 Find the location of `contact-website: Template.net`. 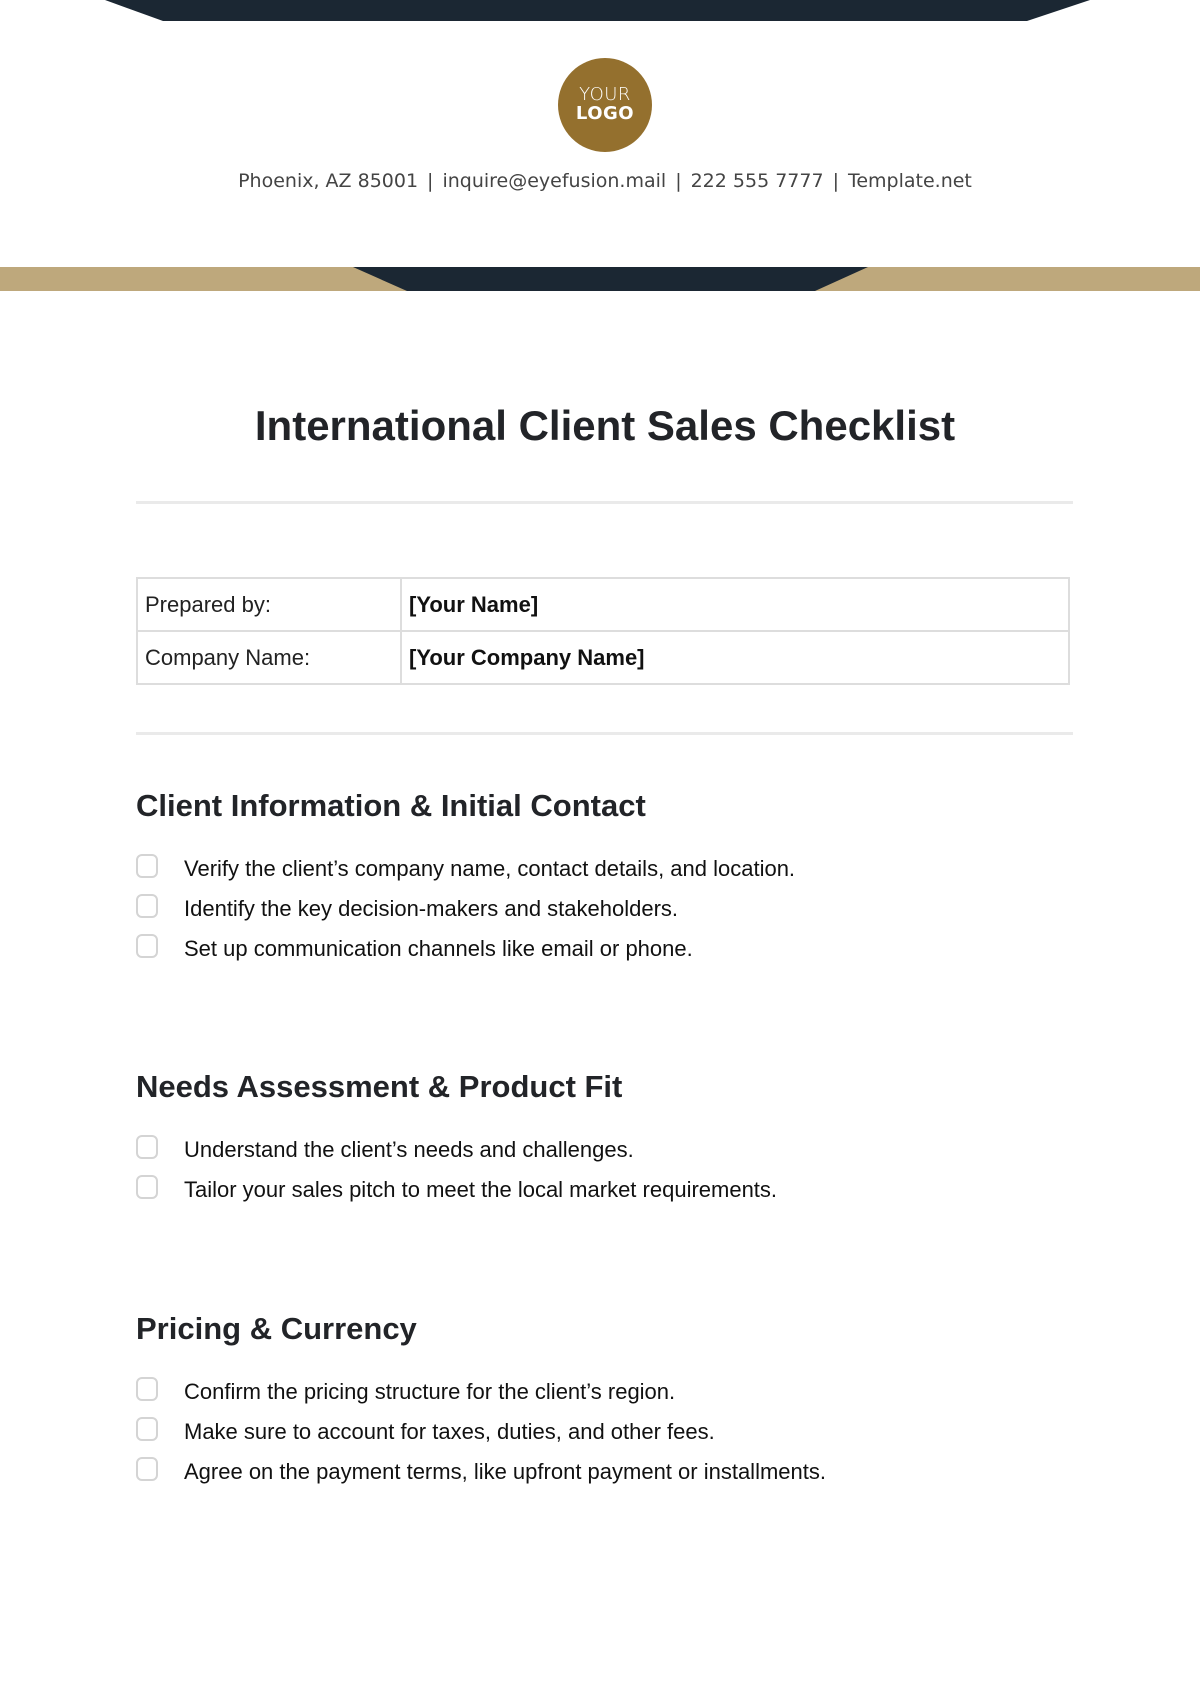

contact-website: Template.net is located at coordinates (909, 181).